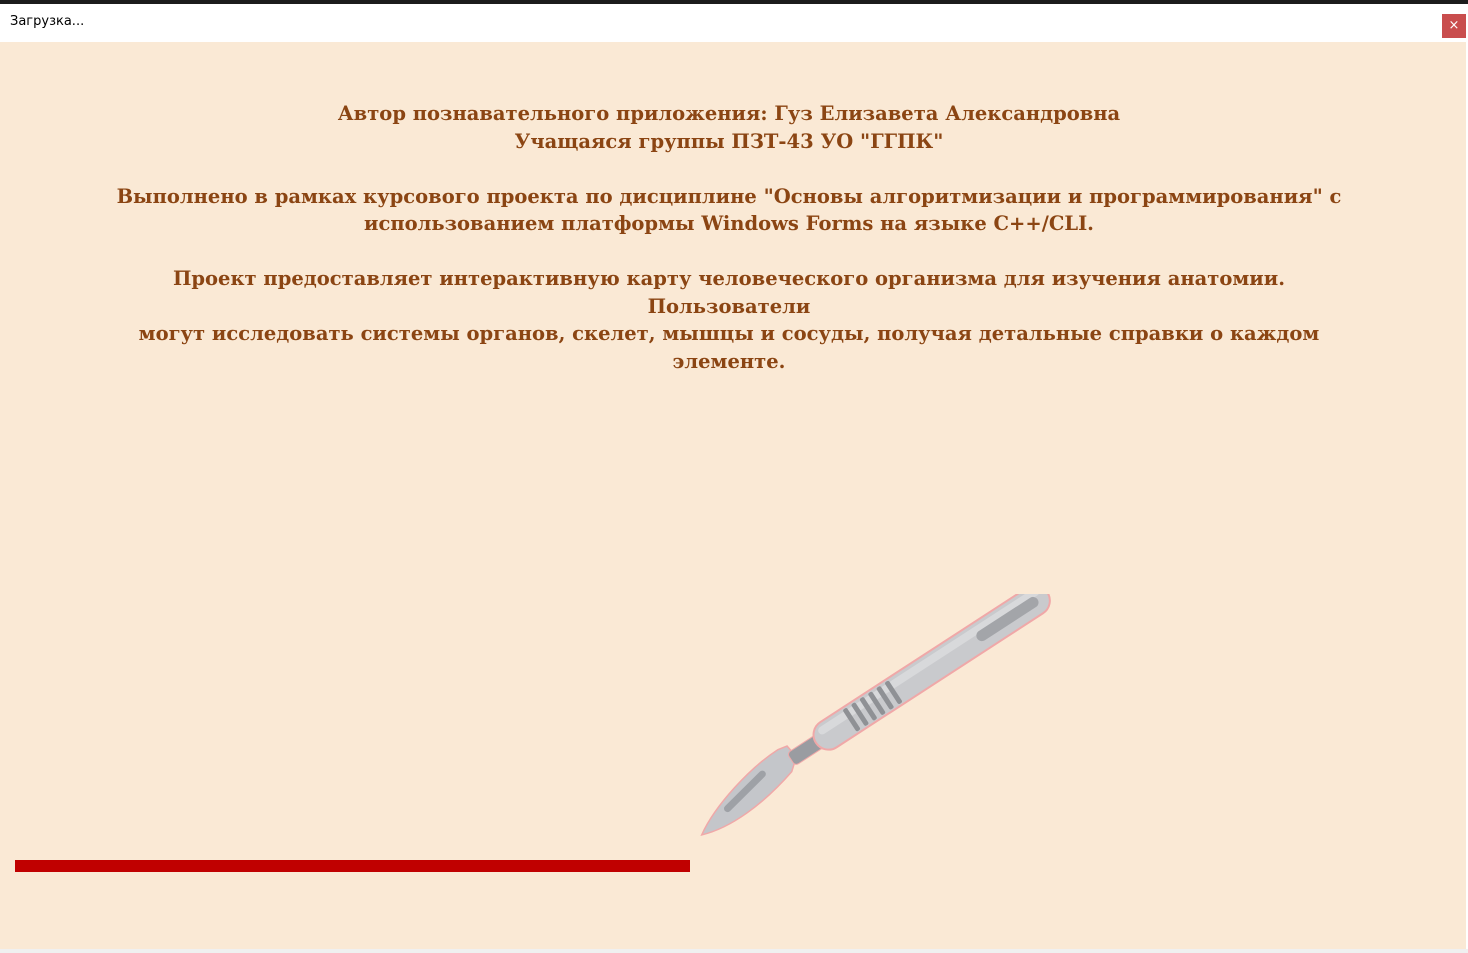 This screenshot has height=953, width=1468. What do you see at coordinates (729, 361) in the screenshot?
I see `description-line-3: элементе.` at bounding box center [729, 361].